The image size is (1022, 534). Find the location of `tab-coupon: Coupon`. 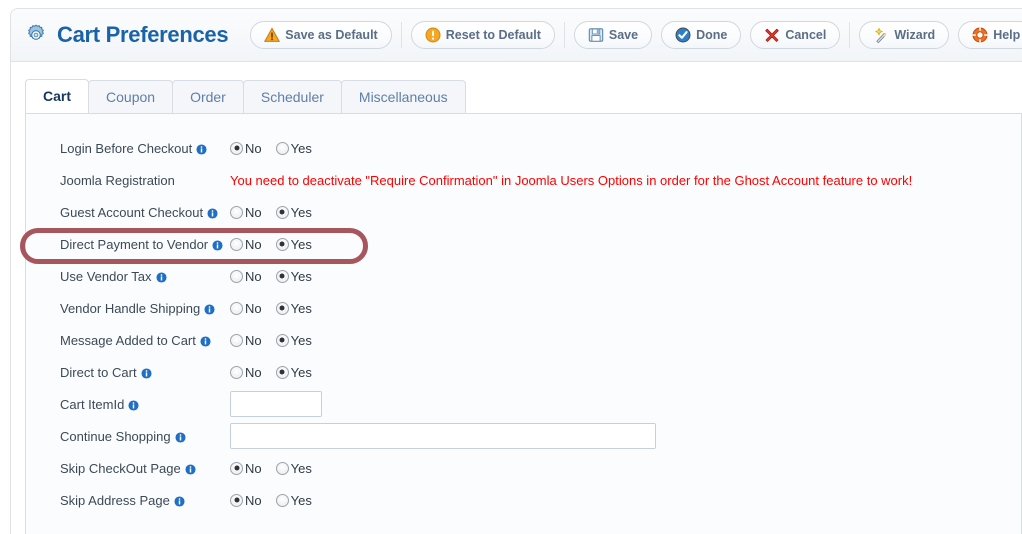

tab-coupon: Coupon is located at coordinates (131, 96).